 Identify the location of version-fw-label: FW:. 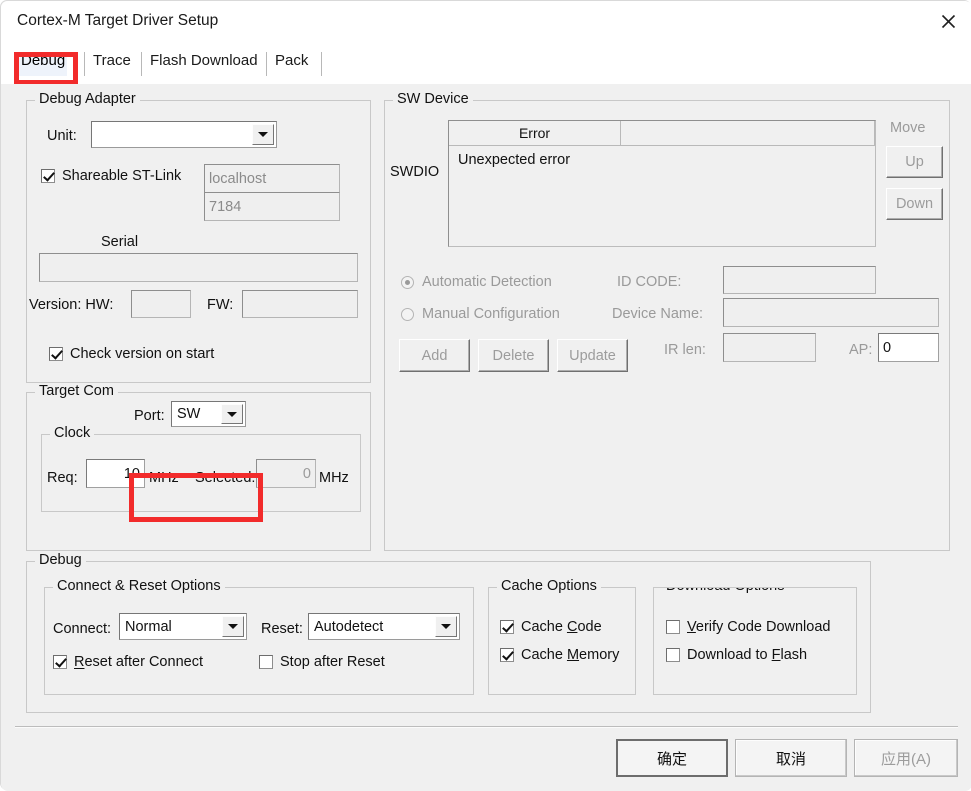
(220, 305).